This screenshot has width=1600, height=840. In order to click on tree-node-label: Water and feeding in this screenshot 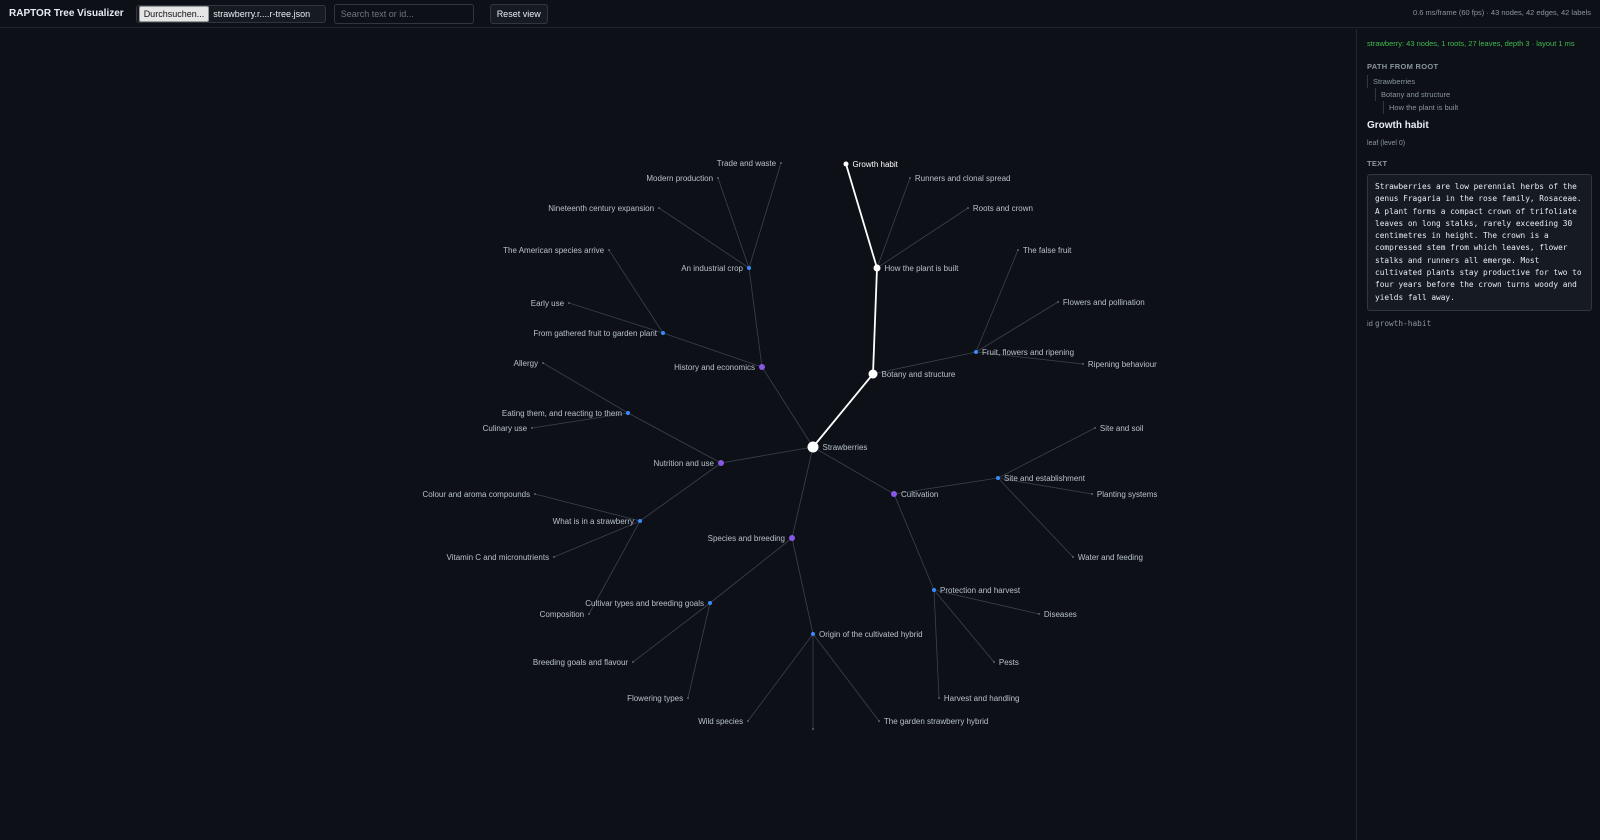, I will do `click(1110, 557)`.